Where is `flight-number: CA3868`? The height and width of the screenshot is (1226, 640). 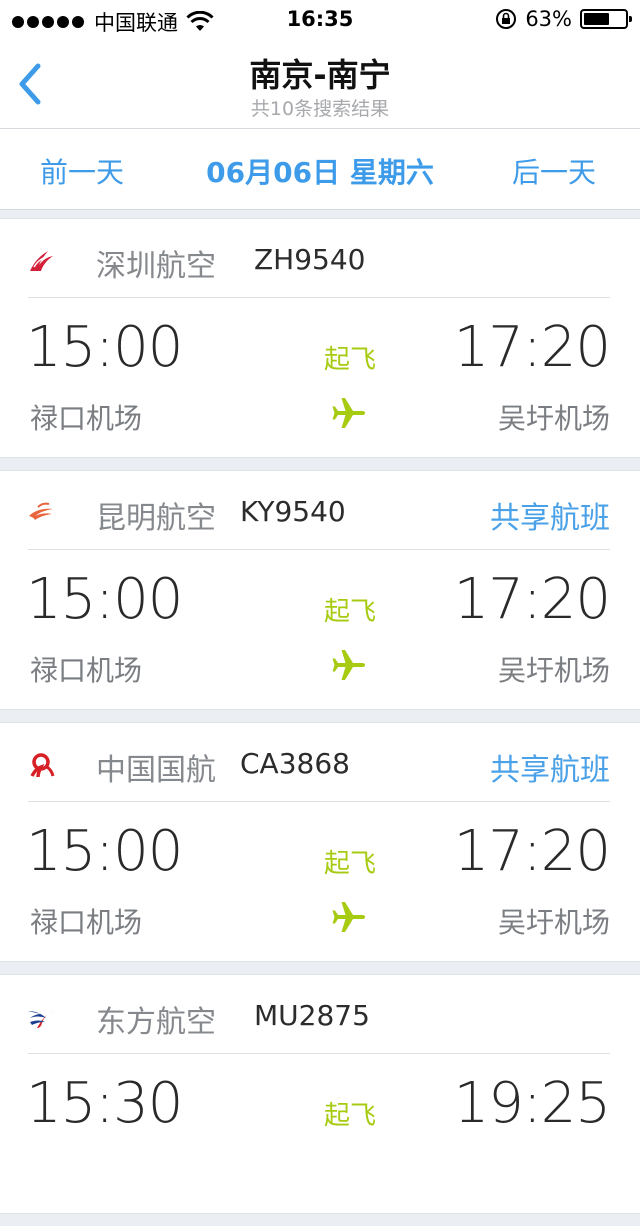
flight-number: CA3868 is located at coordinates (295, 763).